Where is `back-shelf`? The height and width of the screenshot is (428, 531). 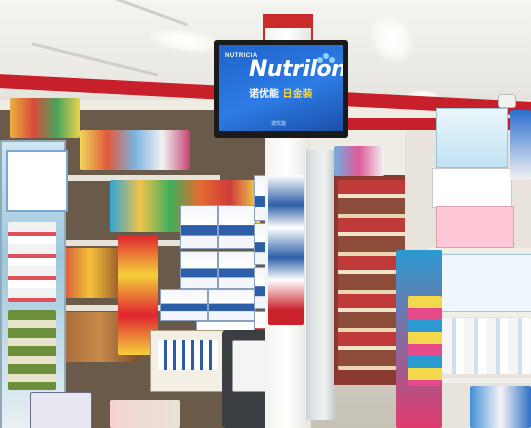 back-shelf is located at coordinates (359, 161).